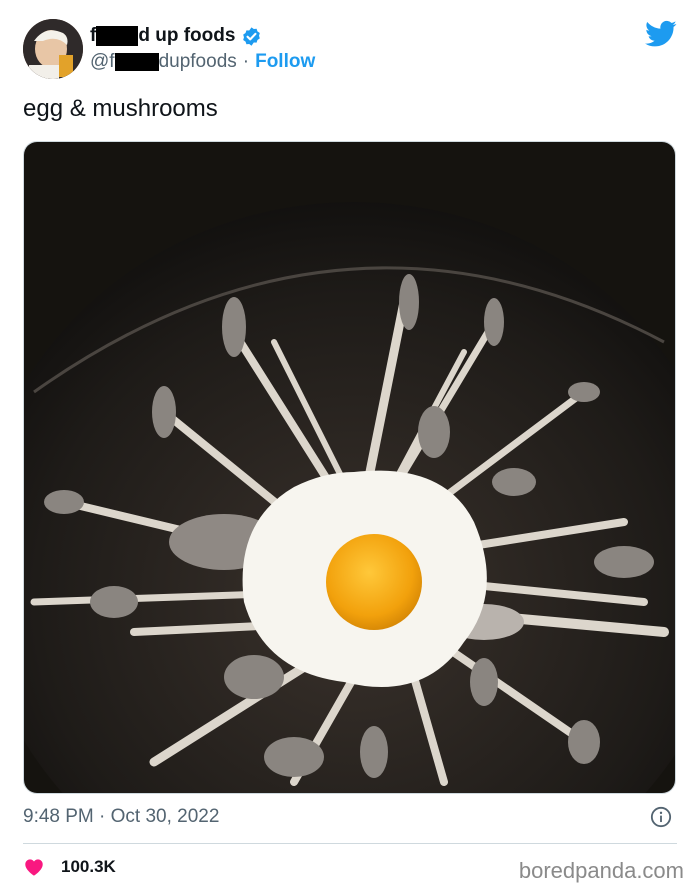  What do you see at coordinates (88, 866) in the screenshot?
I see `like-count: 100.3K` at bounding box center [88, 866].